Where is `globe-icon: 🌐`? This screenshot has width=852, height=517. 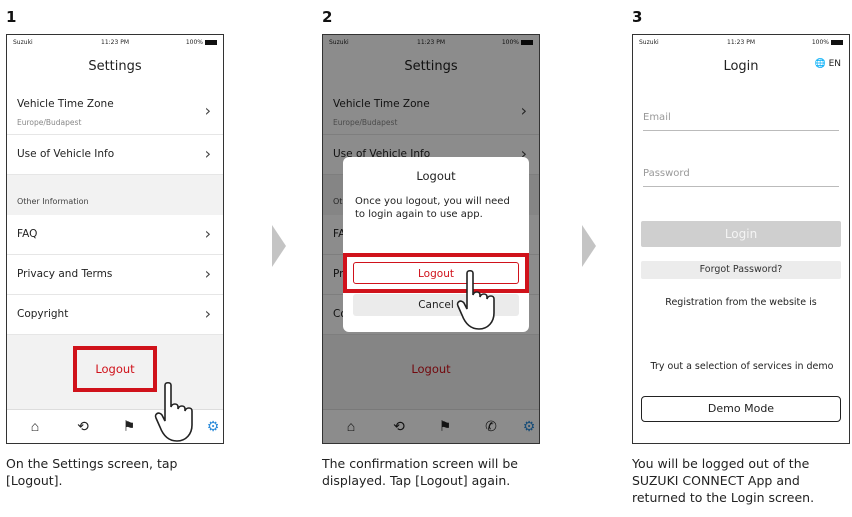 globe-icon: 🌐 is located at coordinates (820, 64).